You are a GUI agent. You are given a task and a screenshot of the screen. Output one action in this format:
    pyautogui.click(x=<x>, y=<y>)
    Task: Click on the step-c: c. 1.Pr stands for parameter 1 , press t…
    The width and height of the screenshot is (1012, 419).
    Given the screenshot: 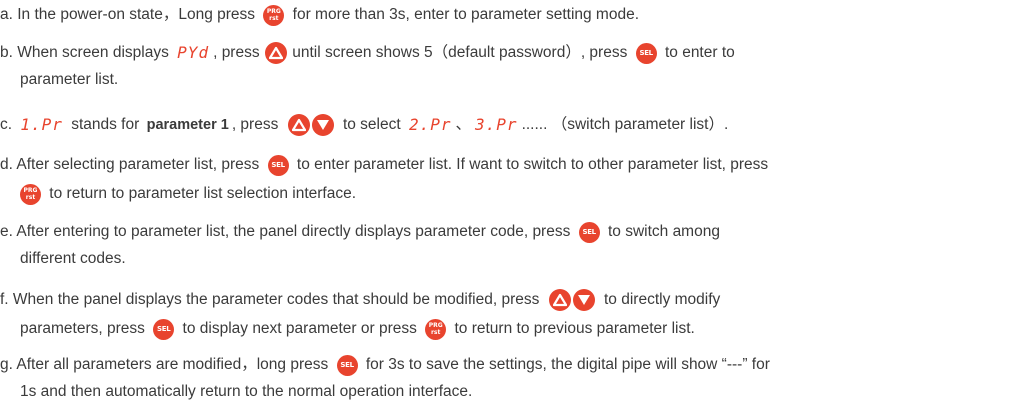 What is the action you would take?
    pyautogui.click(x=364, y=125)
    